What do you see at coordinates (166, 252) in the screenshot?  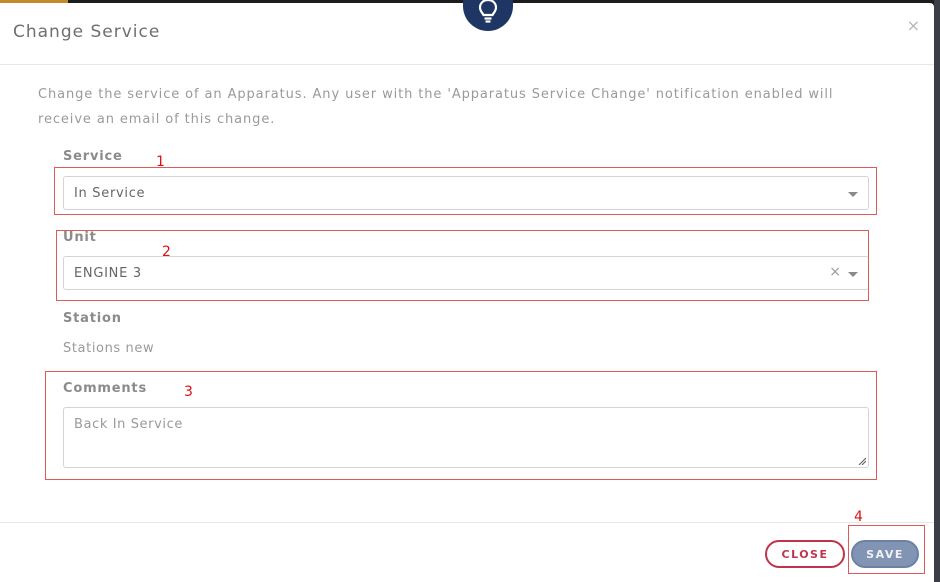 I see `annotation-number-2: 2` at bounding box center [166, 252].